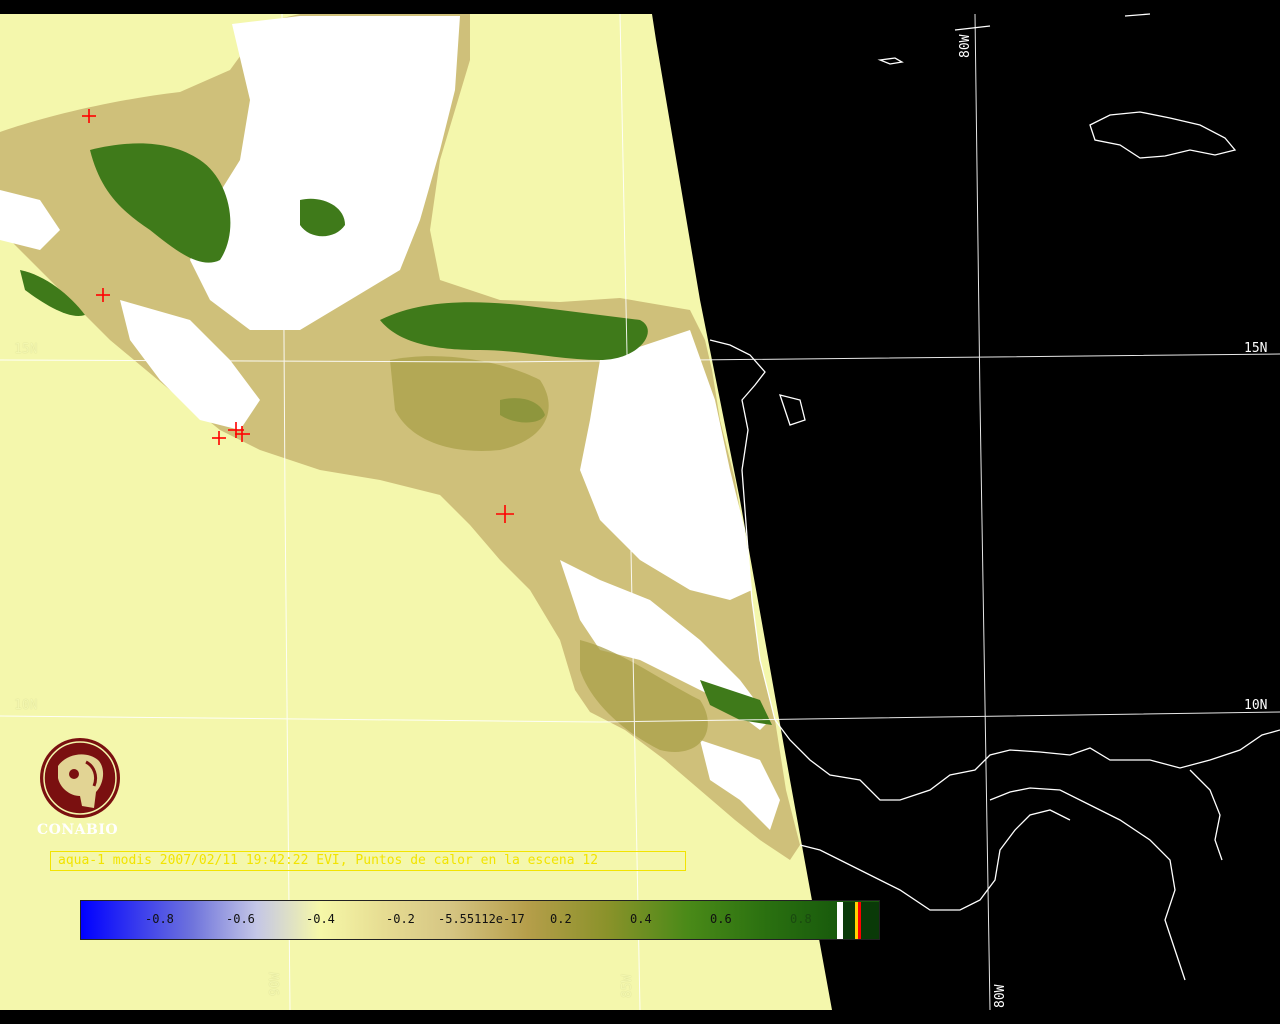 This screenshot has width=1280, height=1024. Describe the element at coordinates (849, 920) in the screenshot. I see `colorbar-swatch-darkgreen` at that location.